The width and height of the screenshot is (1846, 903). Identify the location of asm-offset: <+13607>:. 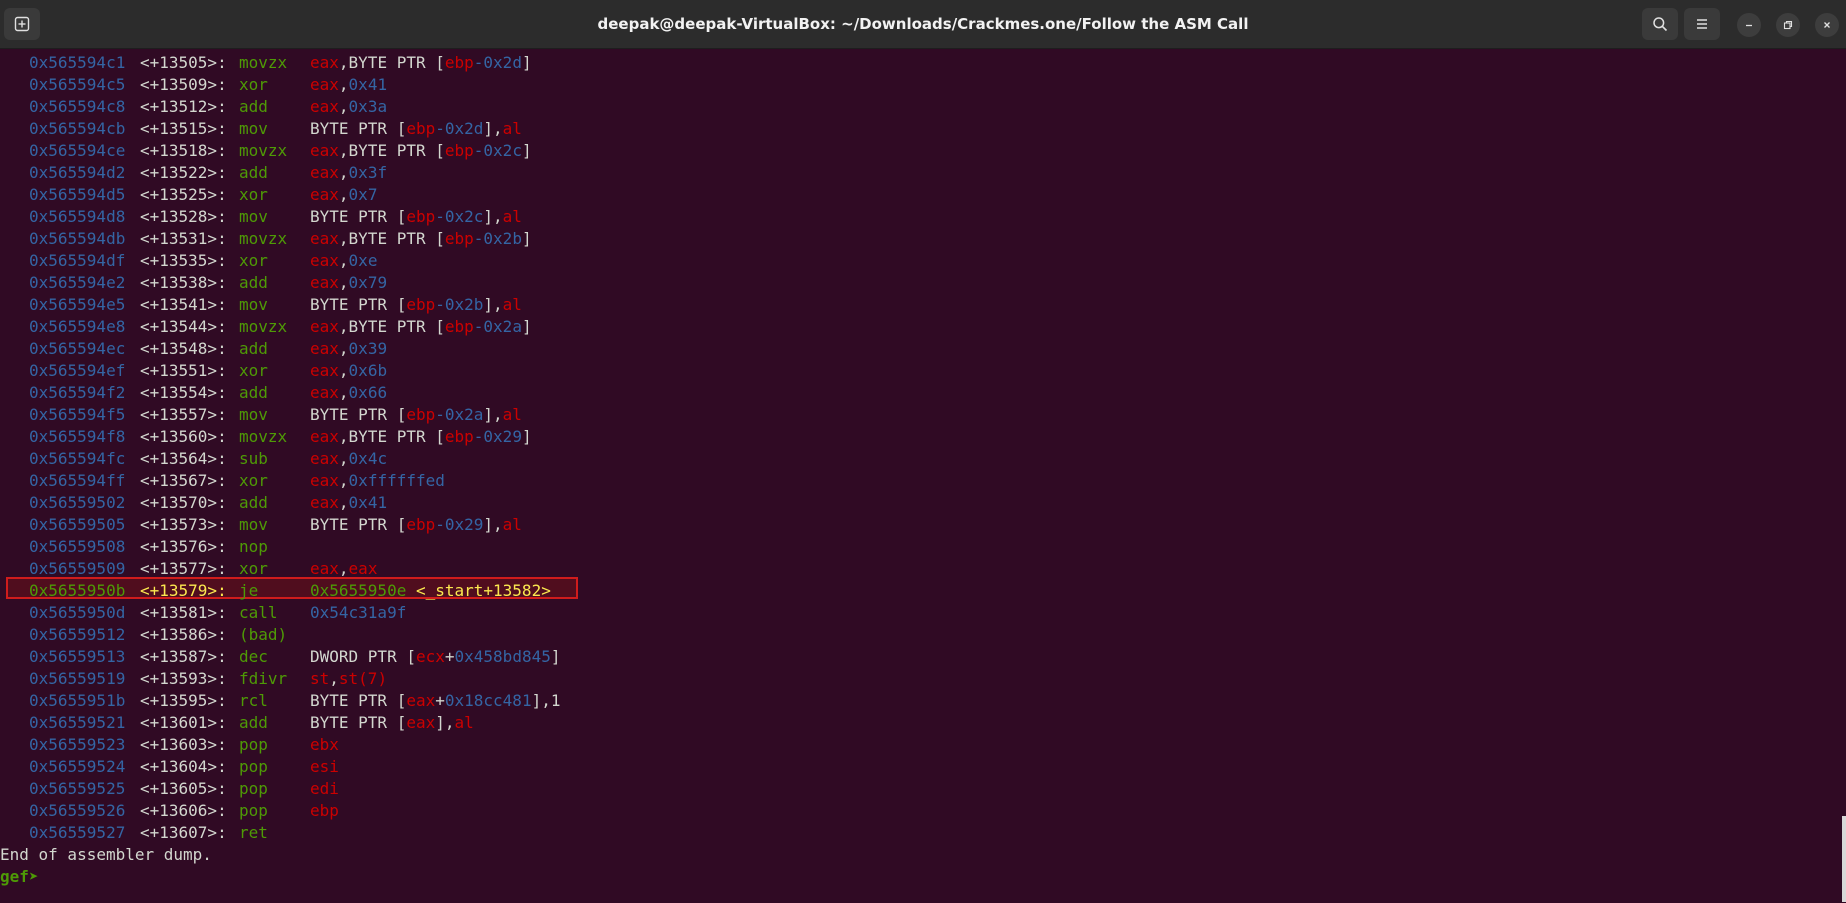
(183, 832).